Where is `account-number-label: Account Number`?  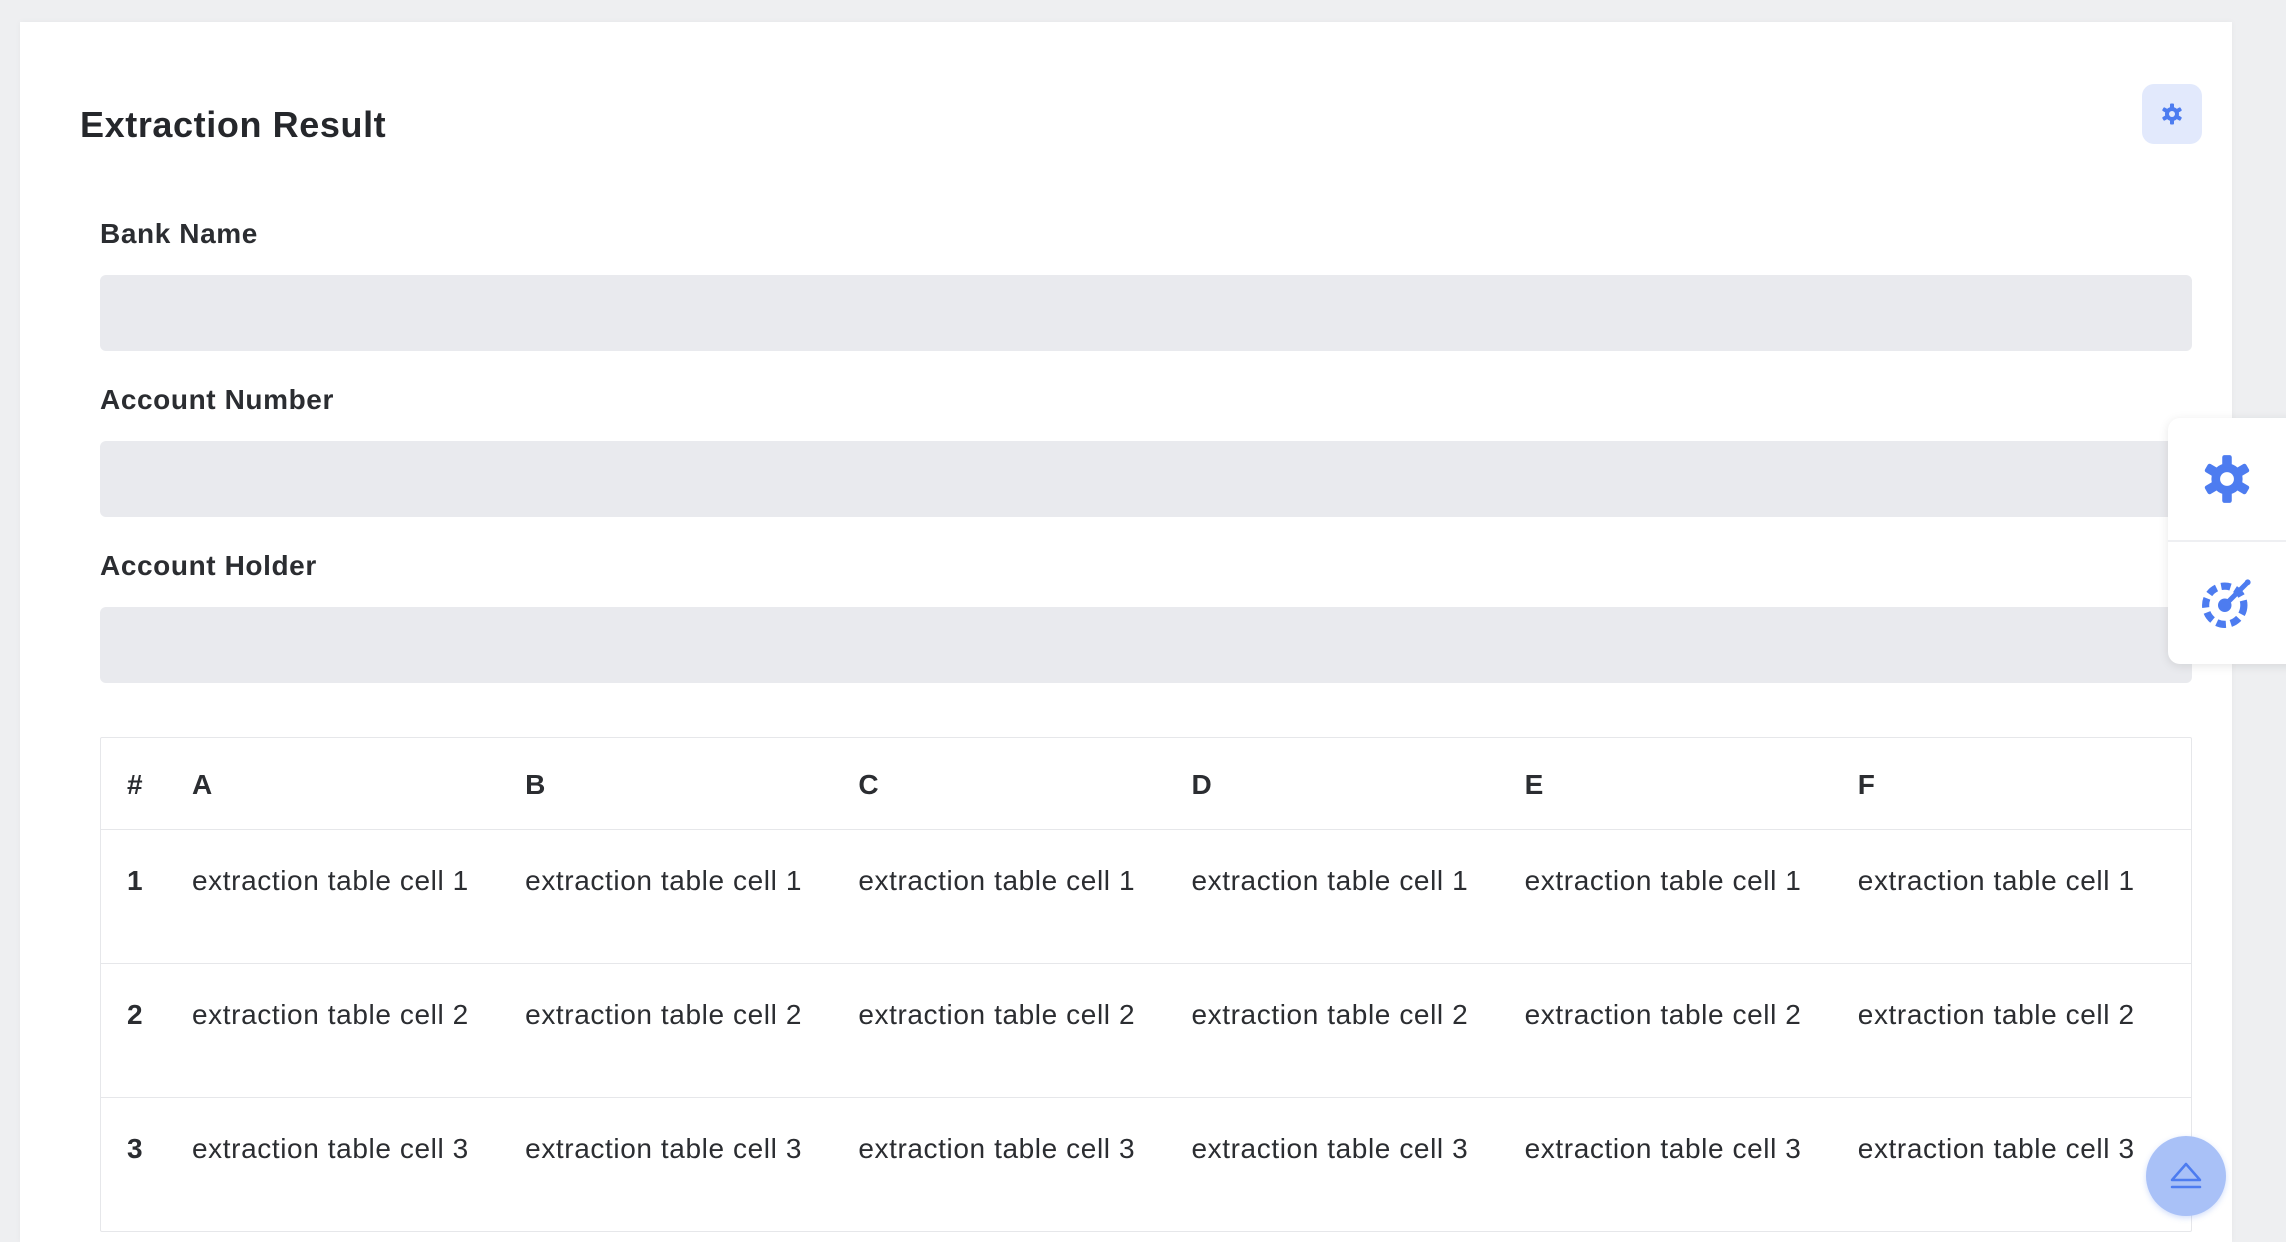 account-number-label: Account Number is located at coordinates (217, 399).